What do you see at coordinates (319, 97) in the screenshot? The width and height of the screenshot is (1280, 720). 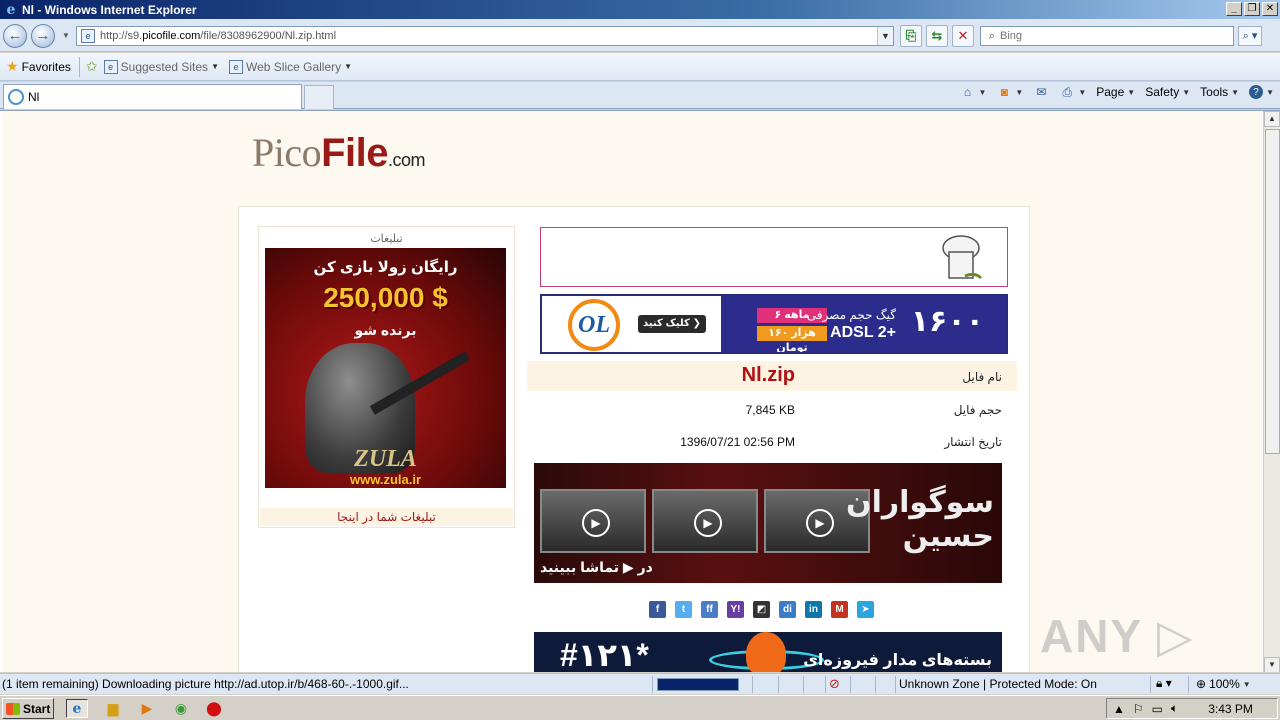 I see `new-tab-button` at bounding box center [319, 97].